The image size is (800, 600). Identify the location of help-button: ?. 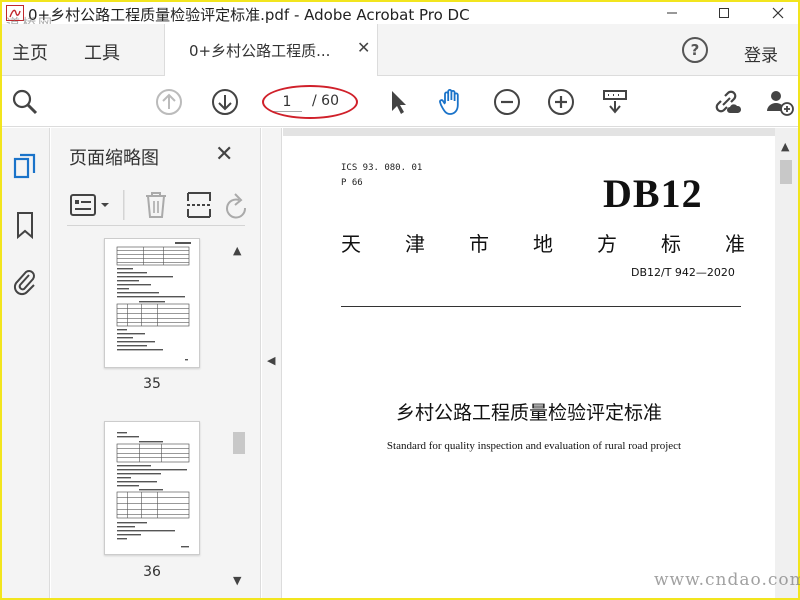
(695, 50).